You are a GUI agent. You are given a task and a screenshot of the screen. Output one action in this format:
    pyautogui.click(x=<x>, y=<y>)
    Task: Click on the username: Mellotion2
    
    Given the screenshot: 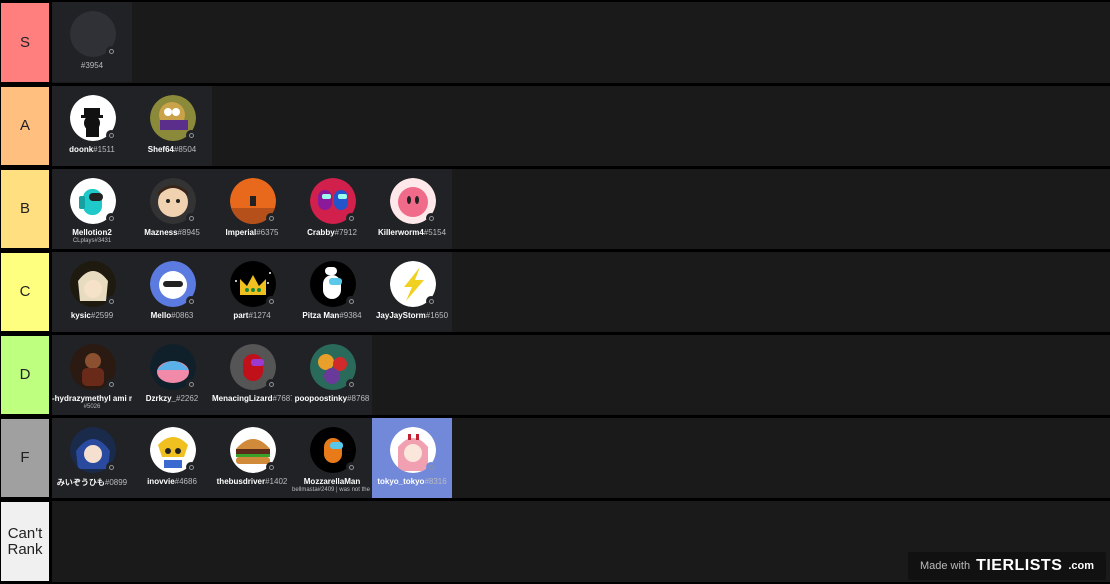 What is the action you would take?
    pyautogui.click(x=92, y=232)
    